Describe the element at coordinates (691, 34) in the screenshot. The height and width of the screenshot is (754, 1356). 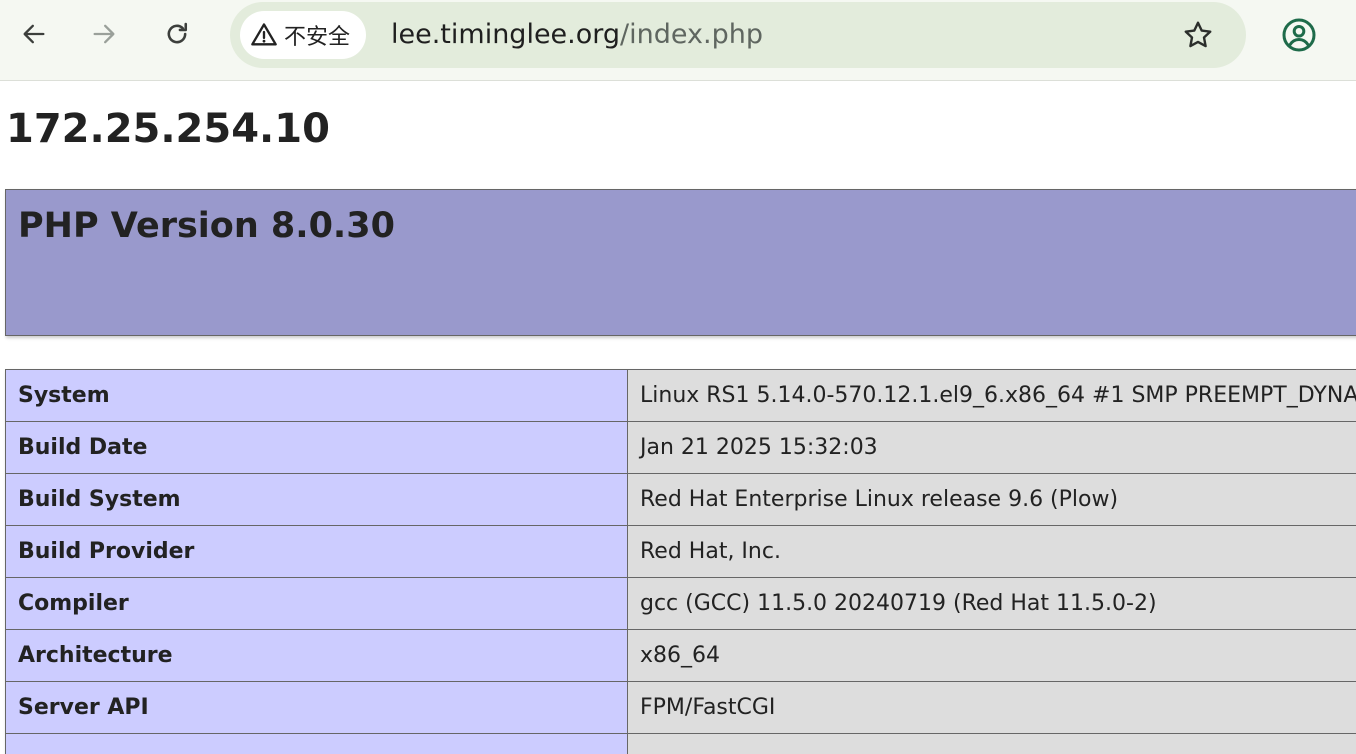
I see `url-path: /index.php` at that location.